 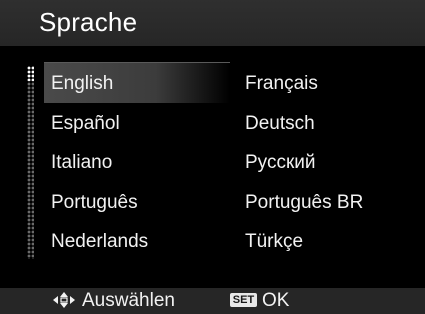 I want to click on language-option-francais: Français, so click(x=281, y=83).